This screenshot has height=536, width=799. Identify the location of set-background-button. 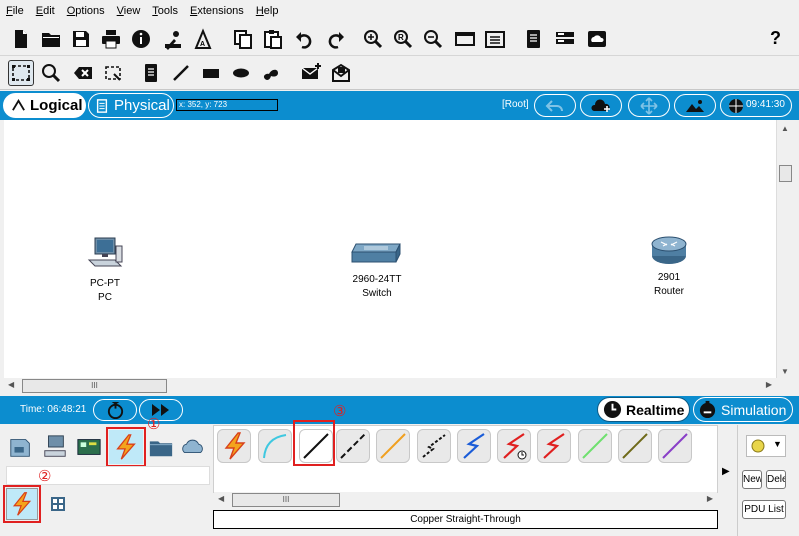
(695, 105).